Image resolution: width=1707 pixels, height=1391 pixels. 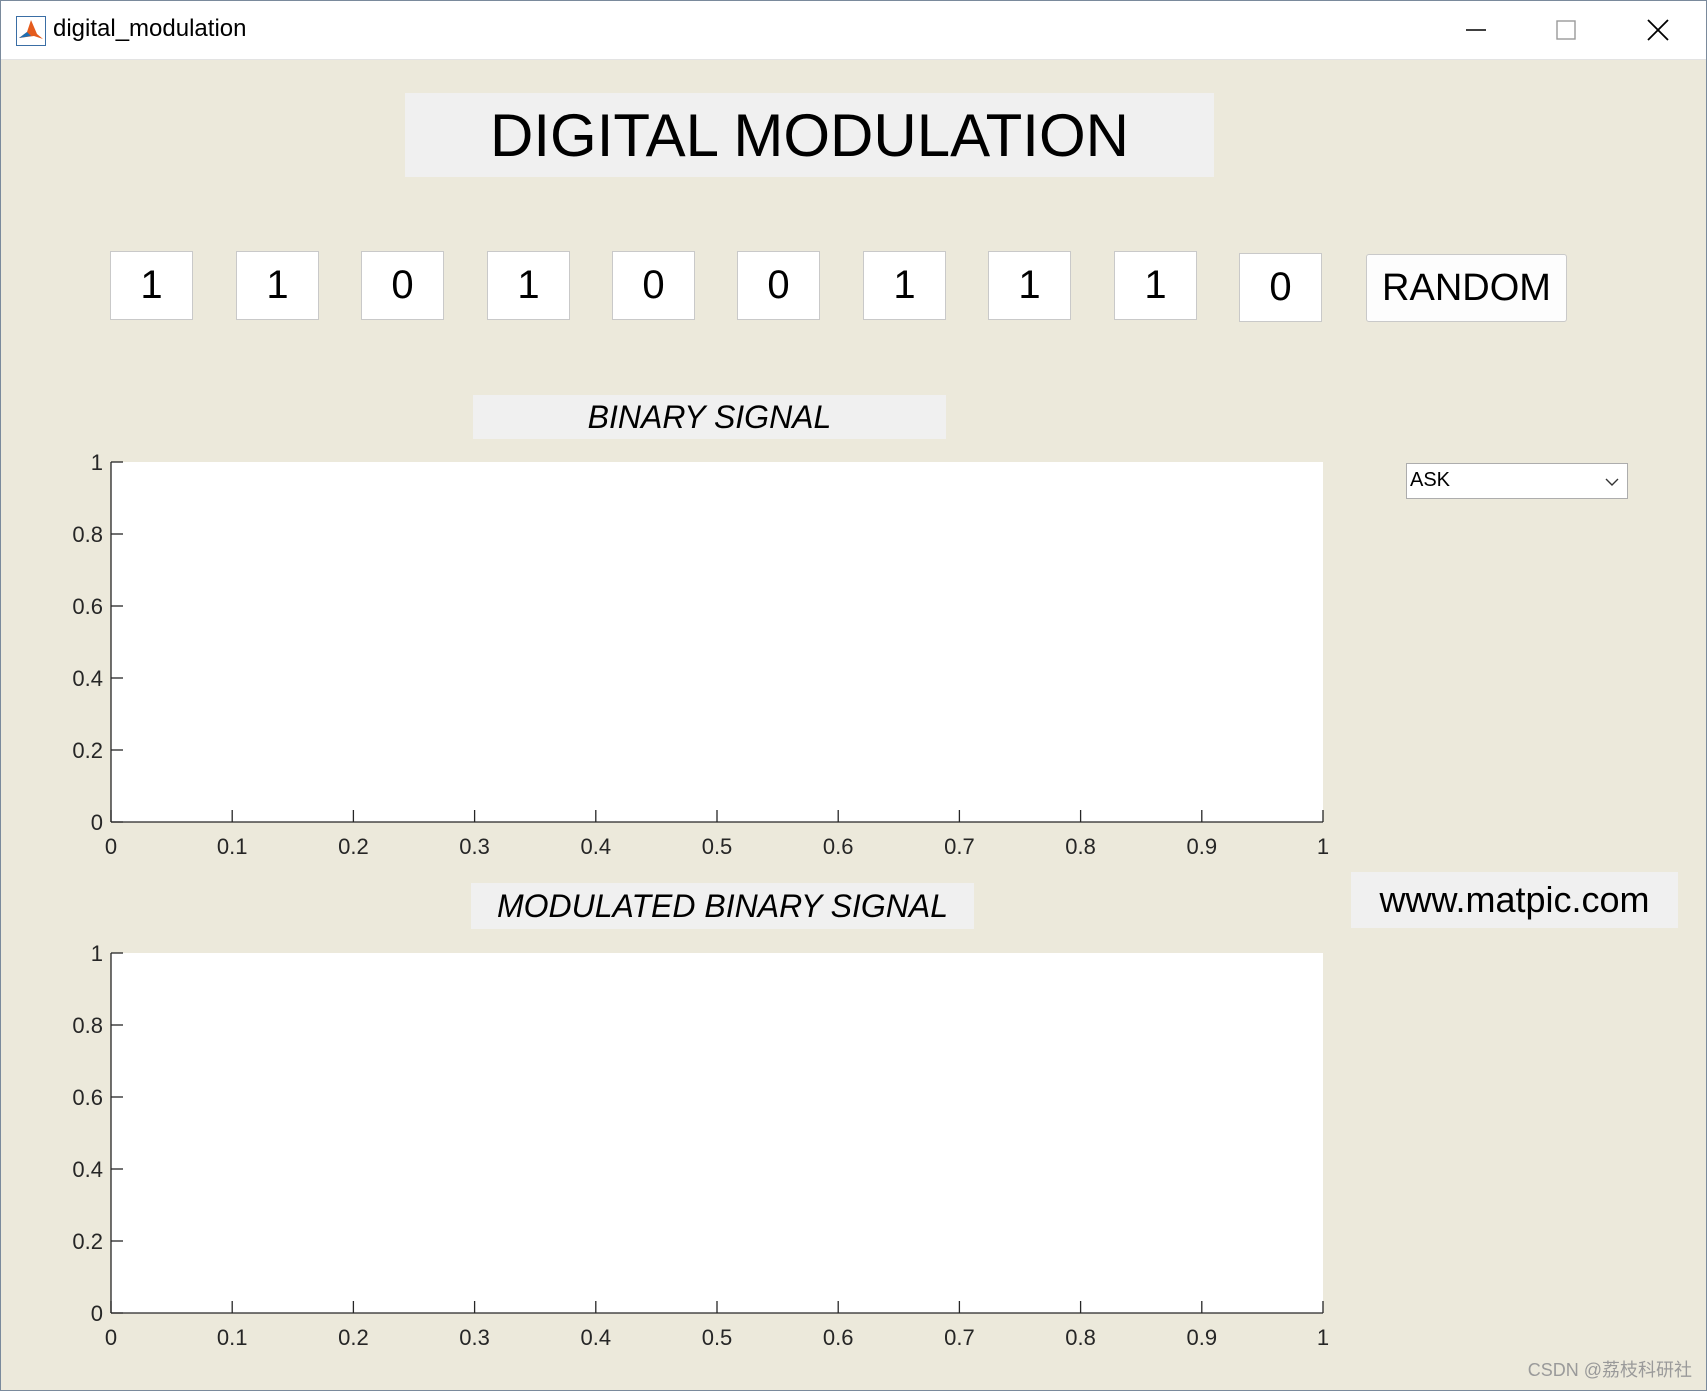 I want to click on bit-input-9: 1, so click(x=1155, y=285).